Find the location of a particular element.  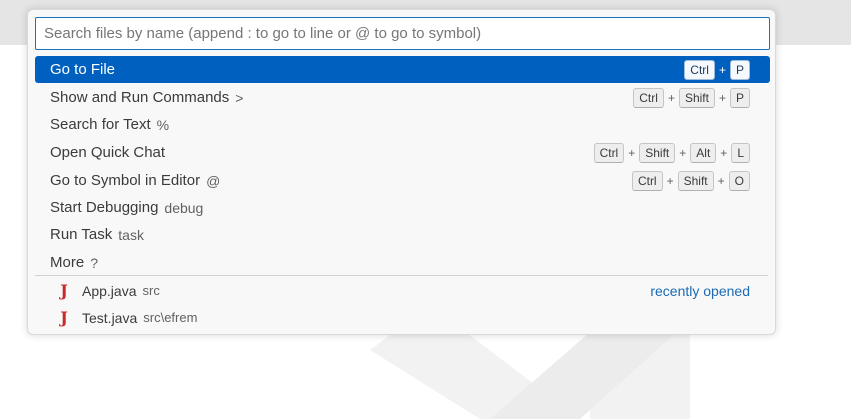

shortcut-keys: Ctrl + Shift + O is located at coordinates (690, 180).